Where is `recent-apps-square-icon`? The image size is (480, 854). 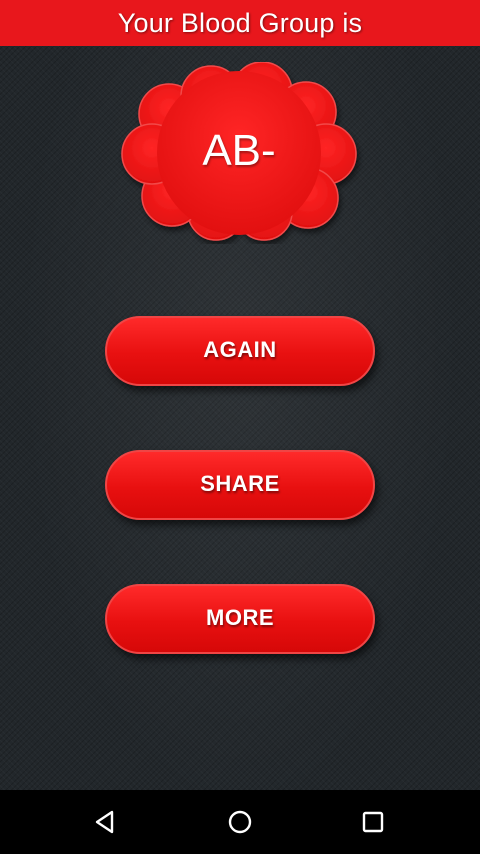 recent-apps-square-icon is located at coordinates (373, 822).